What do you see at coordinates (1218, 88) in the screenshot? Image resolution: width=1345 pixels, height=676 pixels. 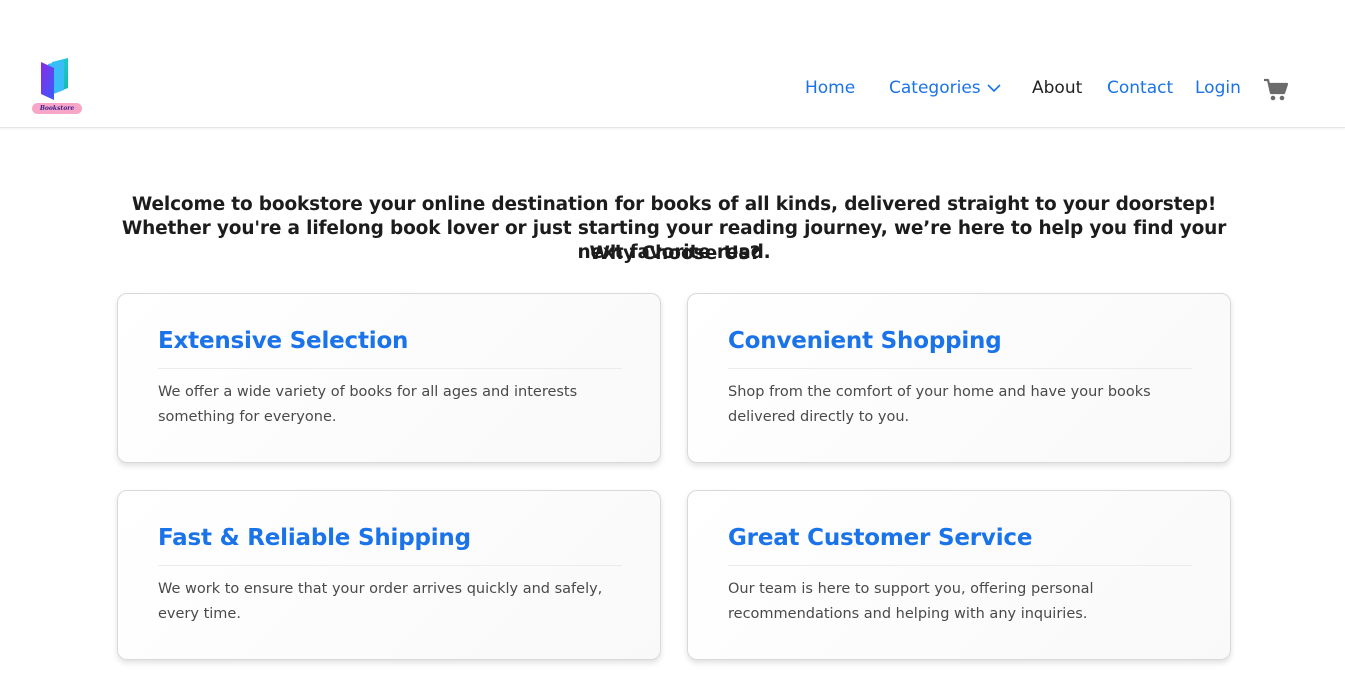 I see `nav-login: Login` at bounding box center [1218, 88].